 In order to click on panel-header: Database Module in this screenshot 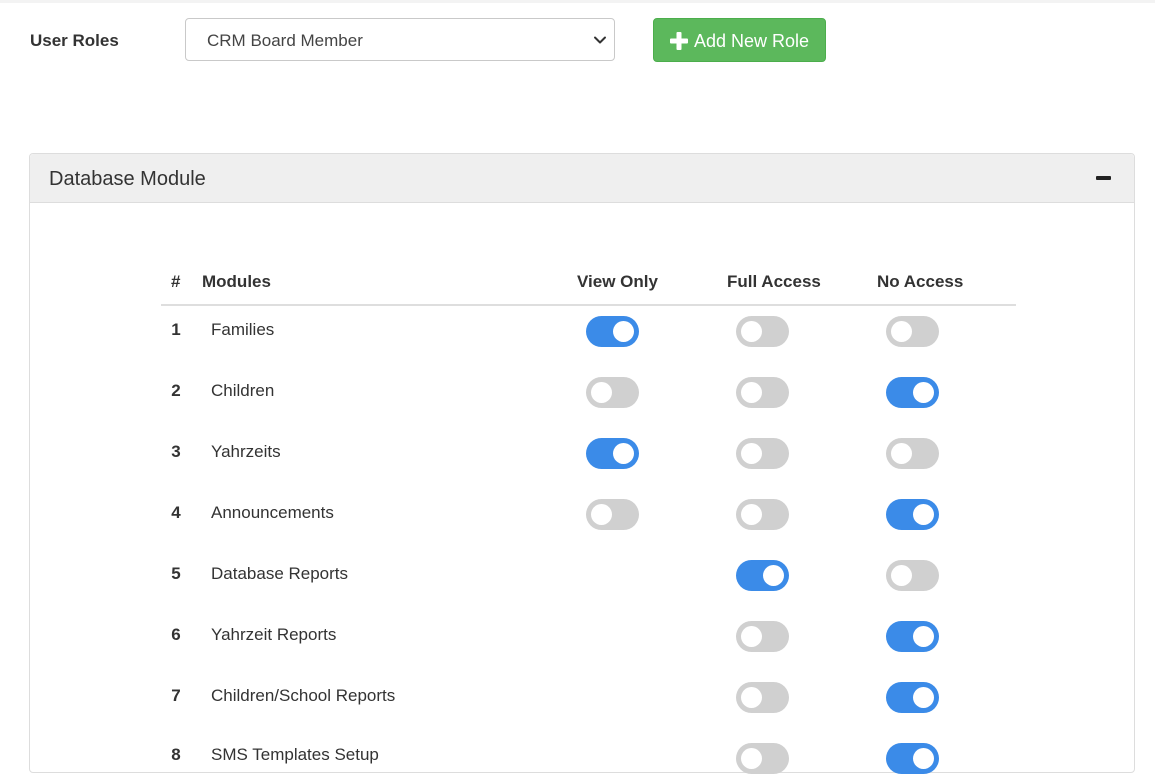, I will do `click(582, 178)`.